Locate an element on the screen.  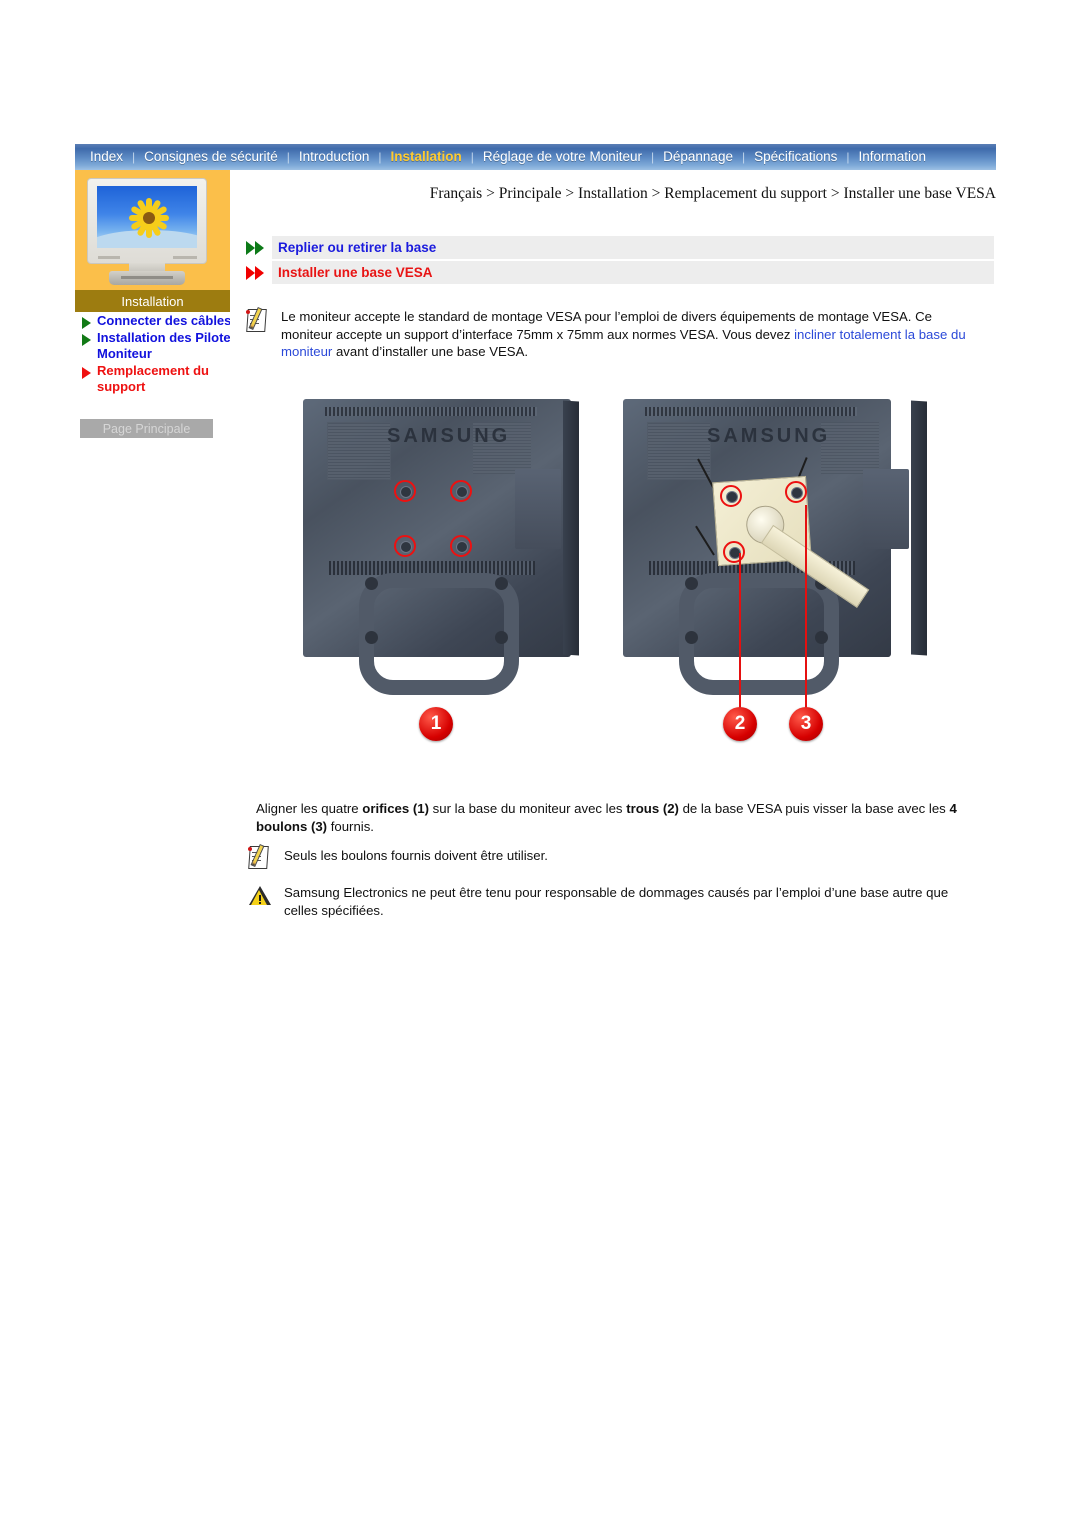
nav-item-specifications: Spécifications is located at coordinates (795, 157).